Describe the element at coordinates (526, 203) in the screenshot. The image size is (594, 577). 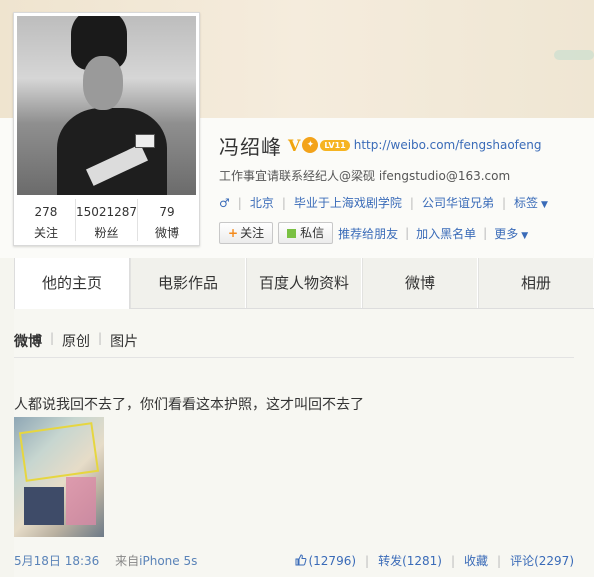
I see `tags-label: 标签` at that location.